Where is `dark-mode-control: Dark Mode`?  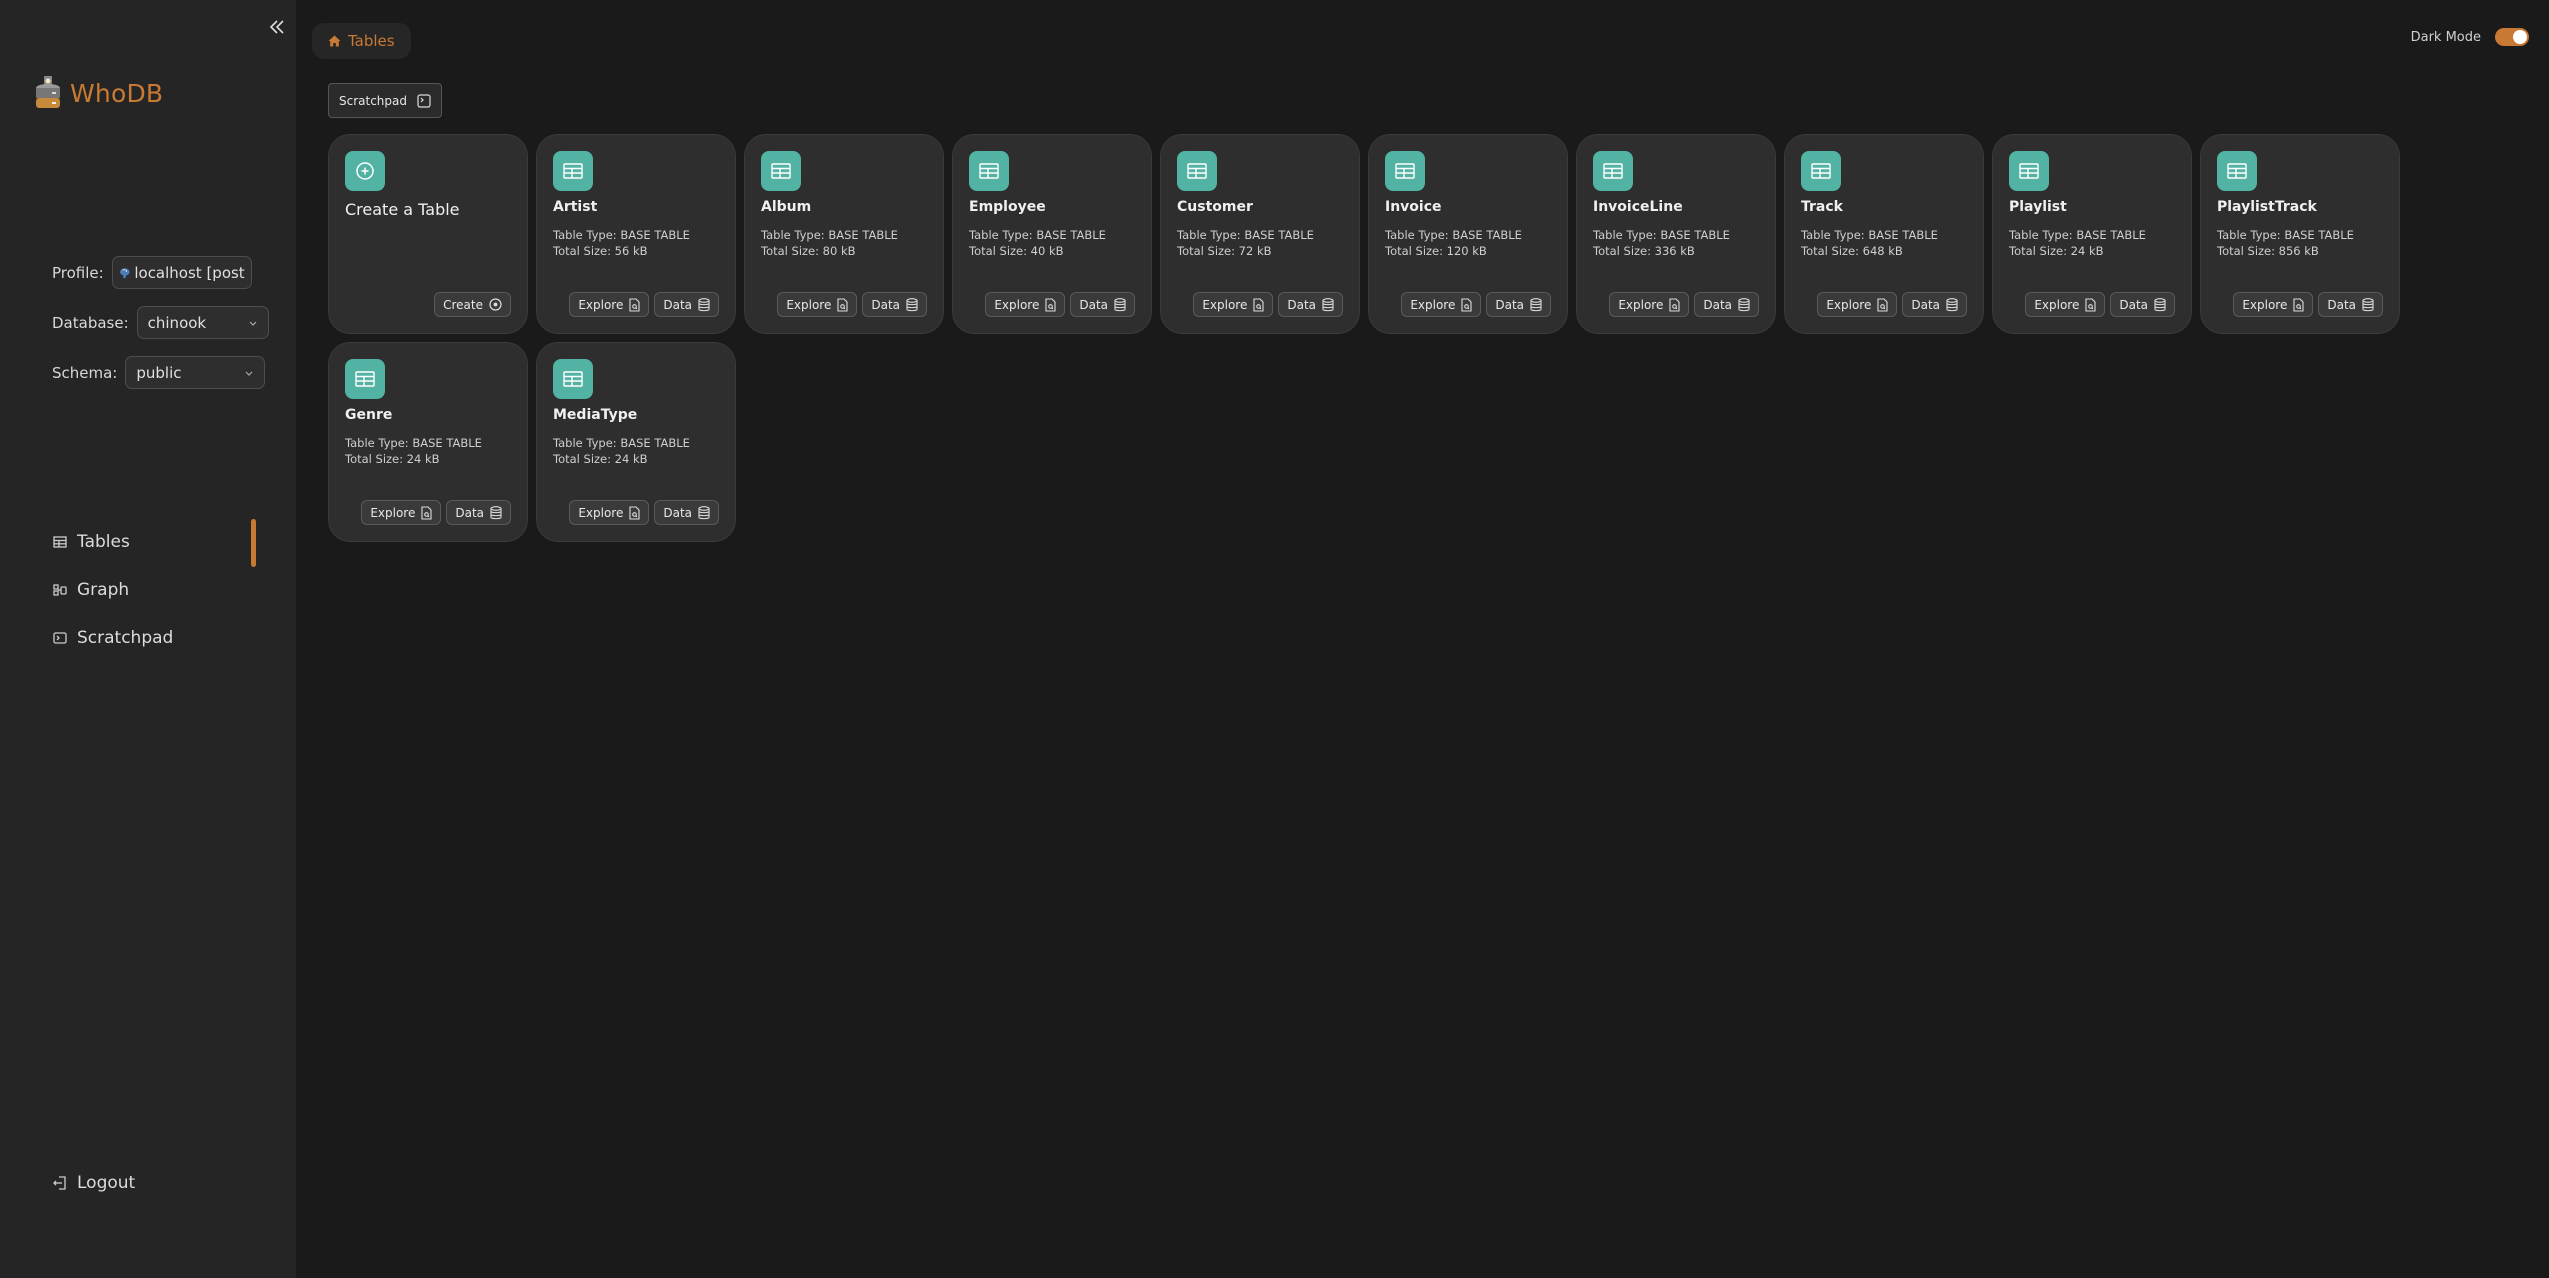 dark-mode-control: Dark Mode is located at coordinates (2470, 37).